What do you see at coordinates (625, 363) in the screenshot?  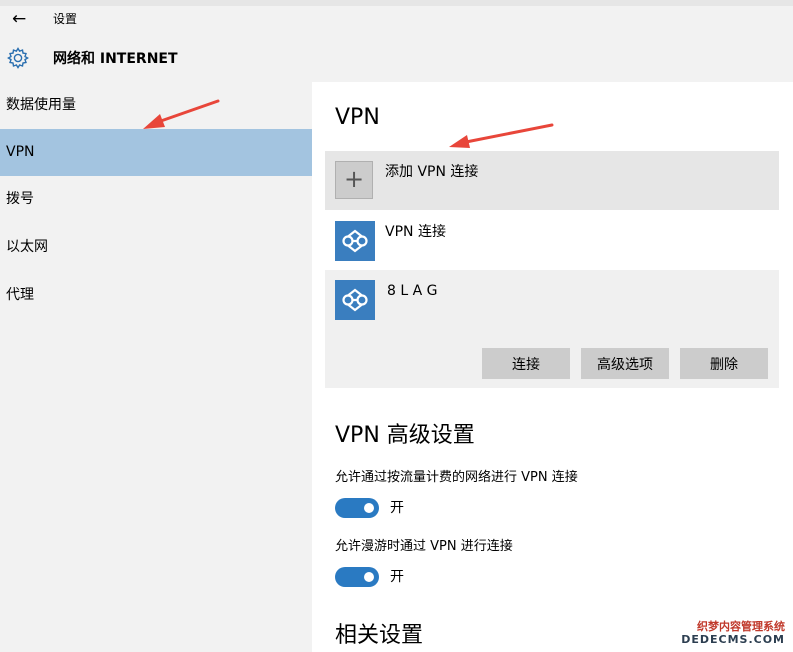 I see `advanced-options-button: 高级选项` at bounding box center [625, 363].